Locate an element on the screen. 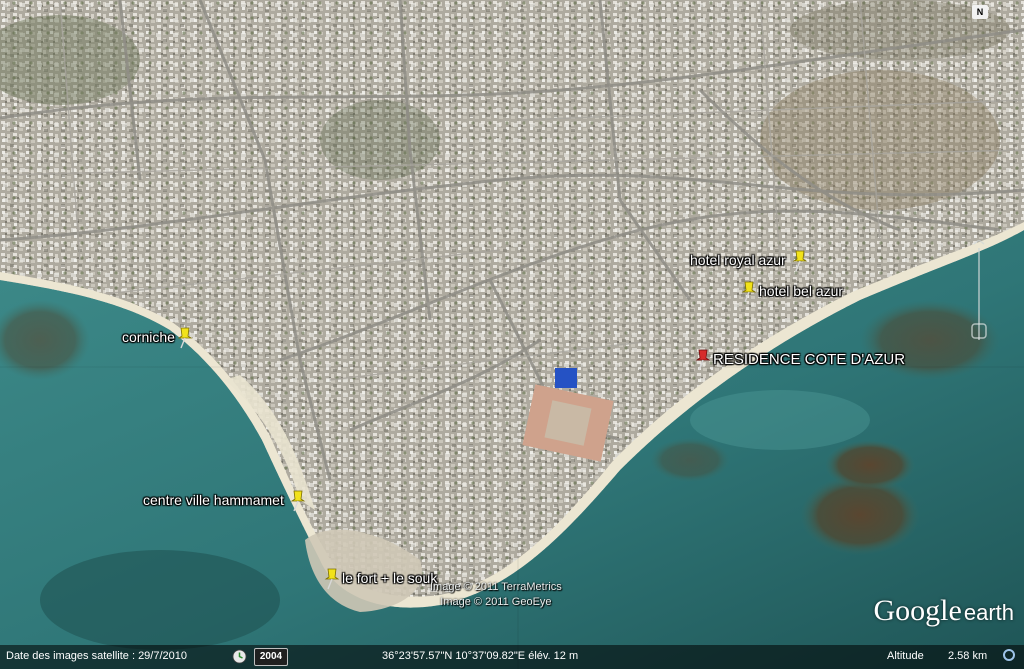 The height and width of the screenshot is (669, 1024). historical-imagery-year: 2004 is located at coordinates (271, 657).